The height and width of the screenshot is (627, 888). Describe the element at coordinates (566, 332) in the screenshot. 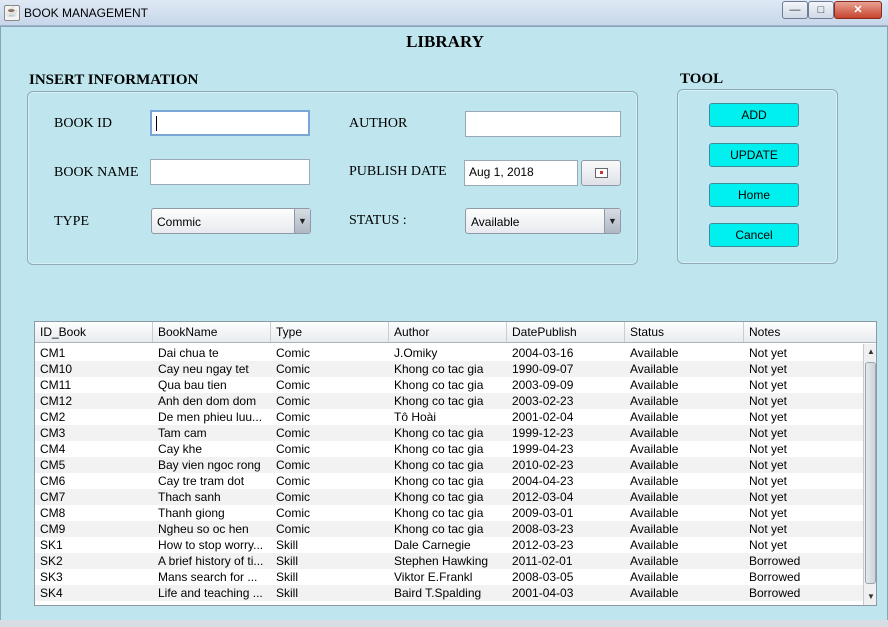

I see `column-header-datepublish: DatePublish` at that location.